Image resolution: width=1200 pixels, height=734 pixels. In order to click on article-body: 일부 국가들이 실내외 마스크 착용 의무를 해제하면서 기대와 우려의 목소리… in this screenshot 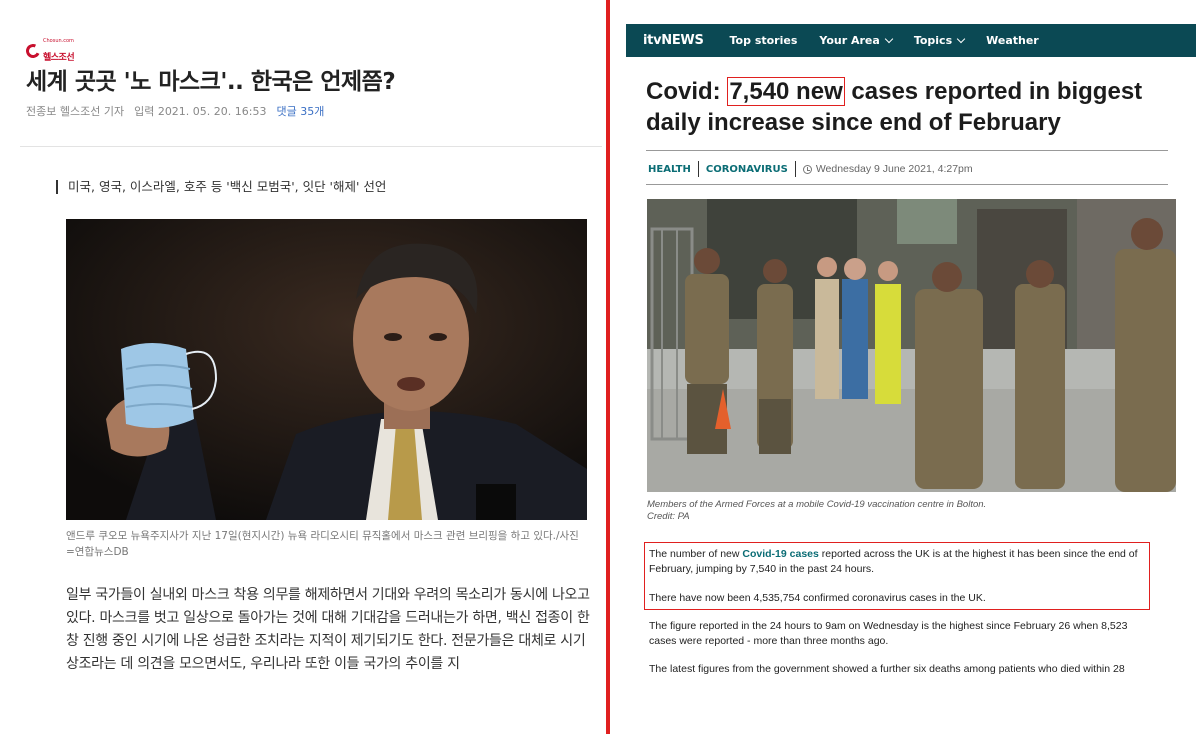, I will do `click(328, 629)`.